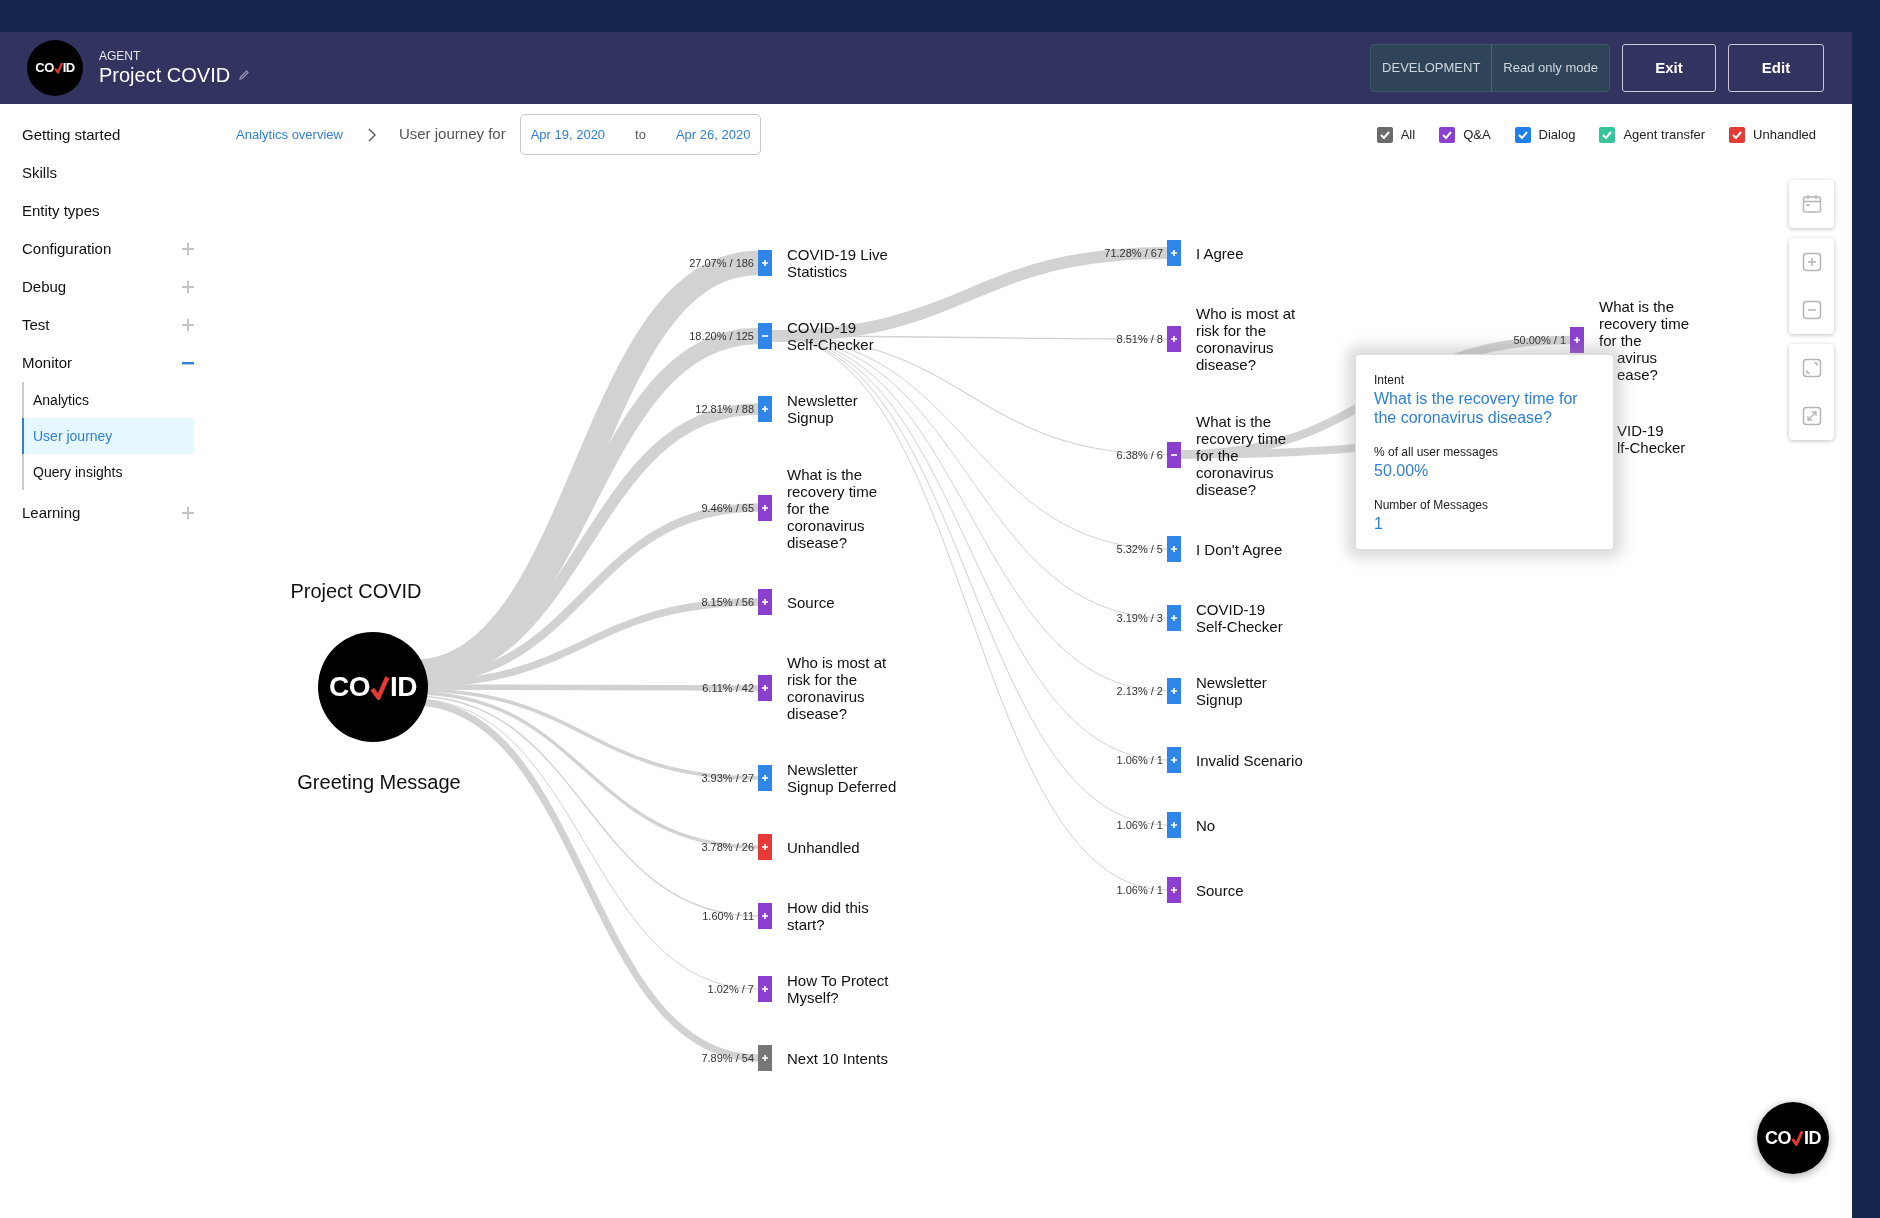 The height and width of the screenshot is (1218, 1880). Describe the element at coordinates (108, 436) in the screenshot. I see `nav-subitem: User journey` at that location.